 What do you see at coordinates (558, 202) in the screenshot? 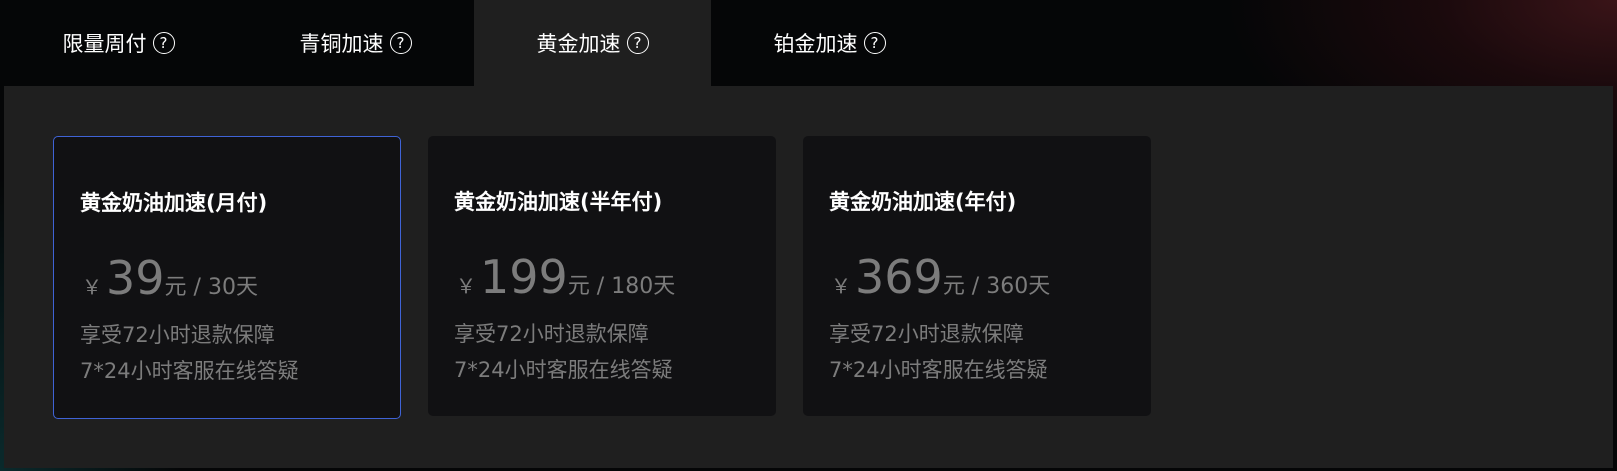
I see `plan-title: 黄金奶油加速(半年付)` at bounding box center [558, 202].